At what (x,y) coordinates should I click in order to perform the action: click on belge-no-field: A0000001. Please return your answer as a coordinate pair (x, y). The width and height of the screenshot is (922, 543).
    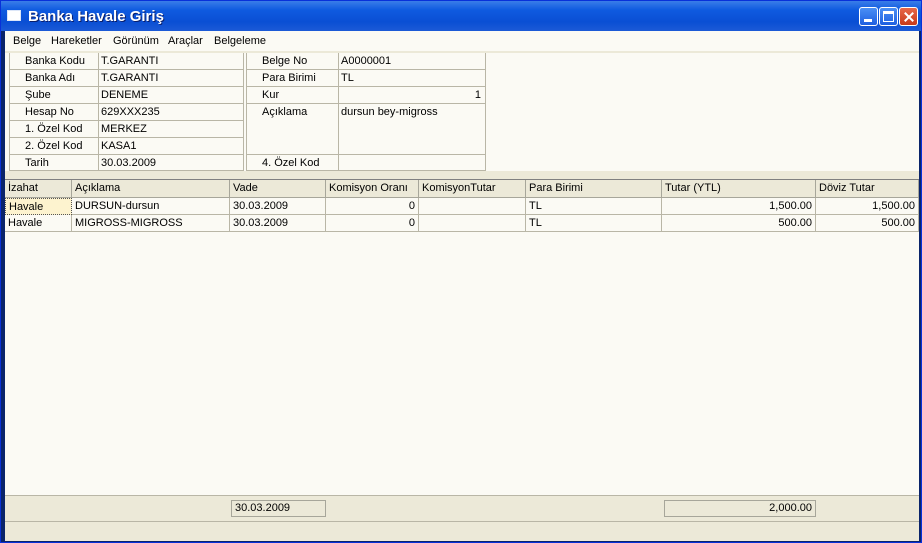
    Looking at the image, I should click on (411, 61).